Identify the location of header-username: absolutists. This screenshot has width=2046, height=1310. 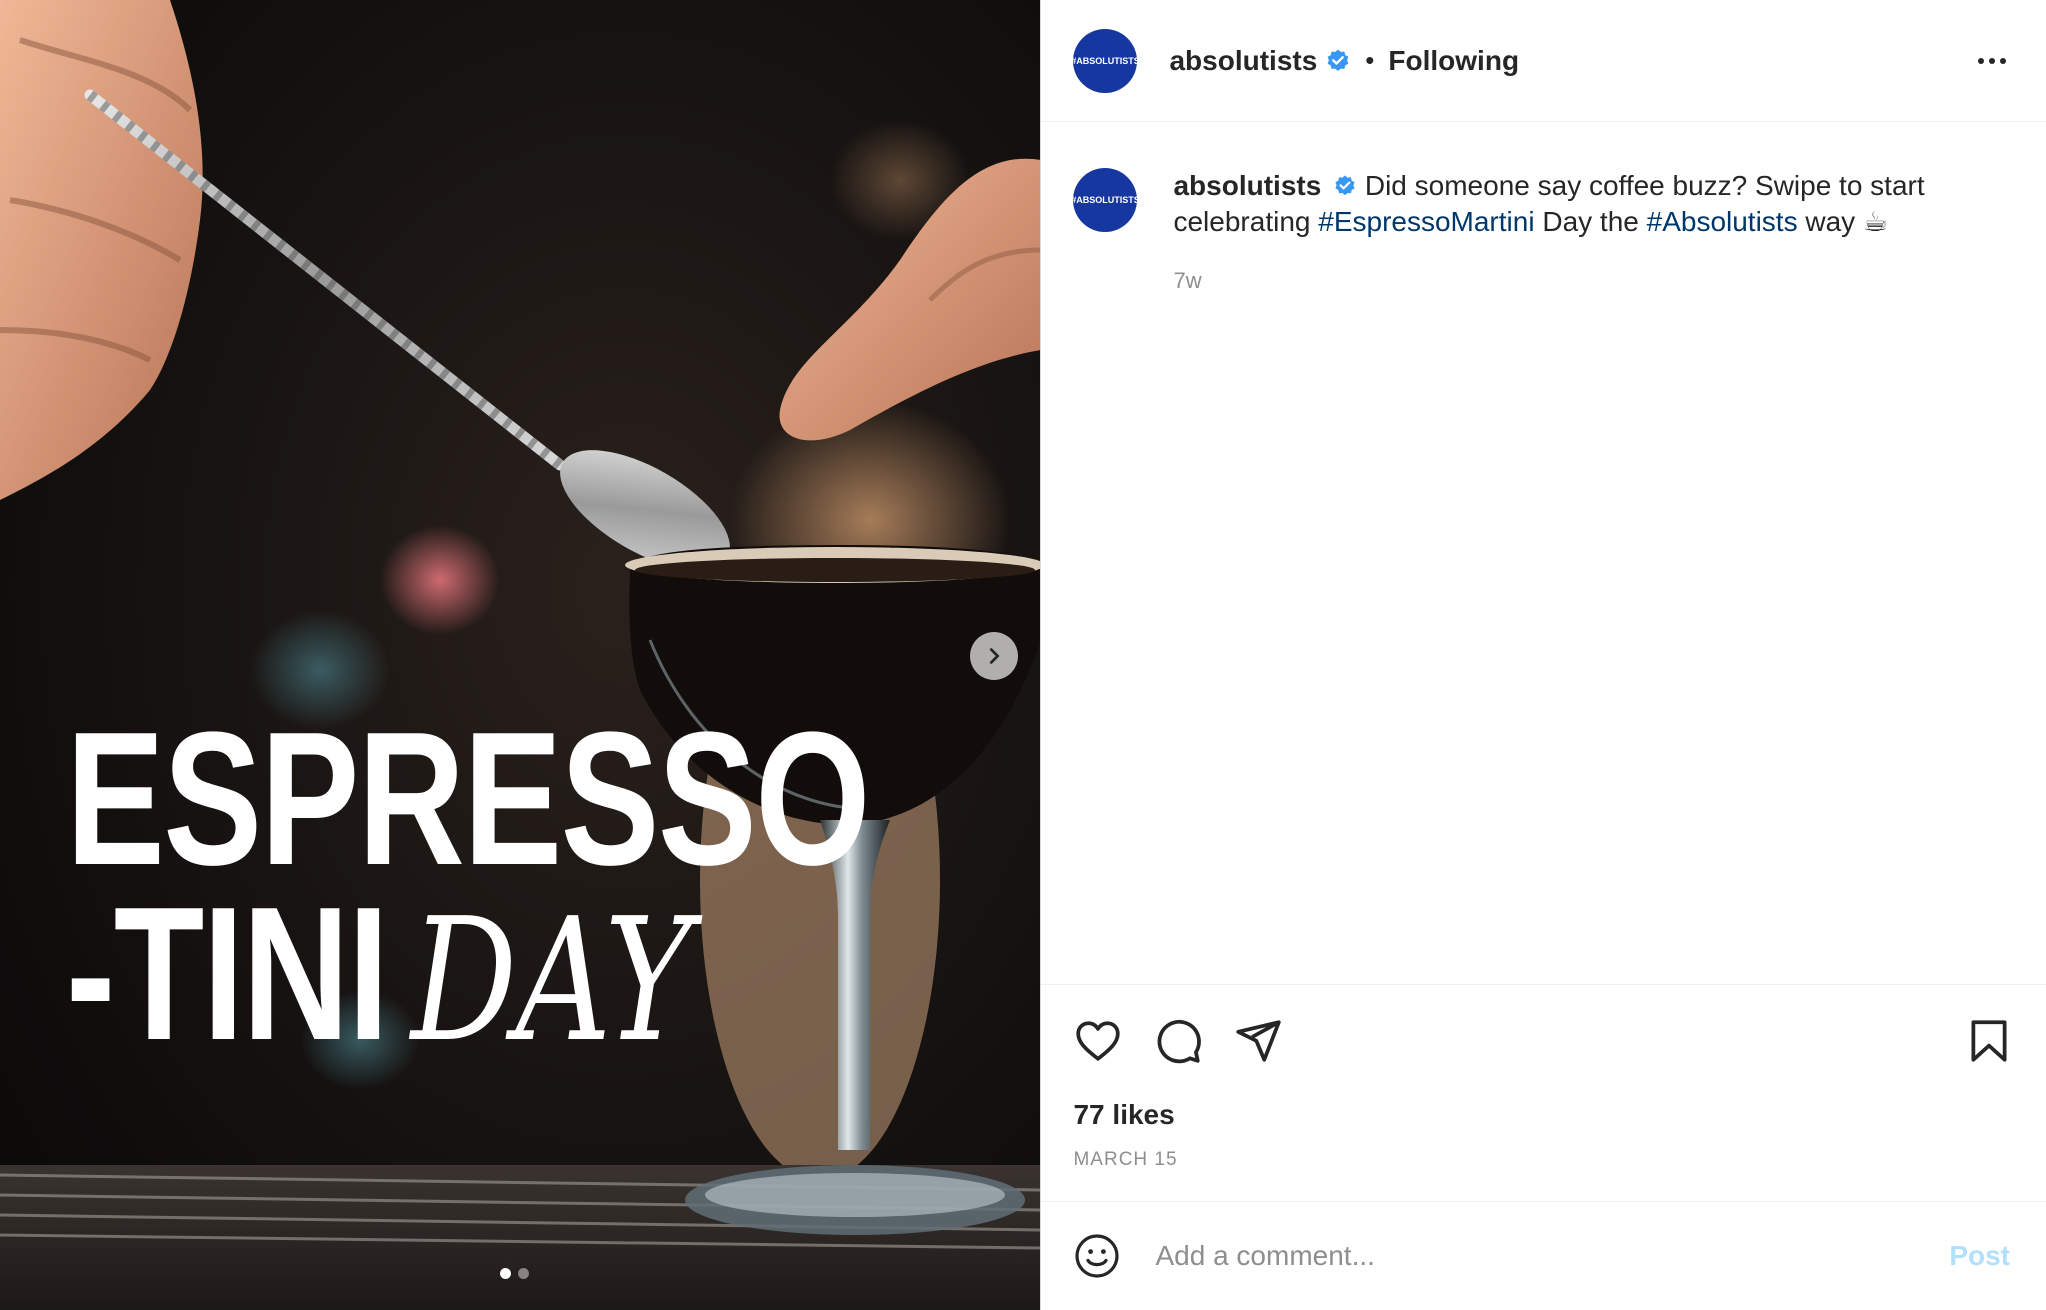
(1243, 61).